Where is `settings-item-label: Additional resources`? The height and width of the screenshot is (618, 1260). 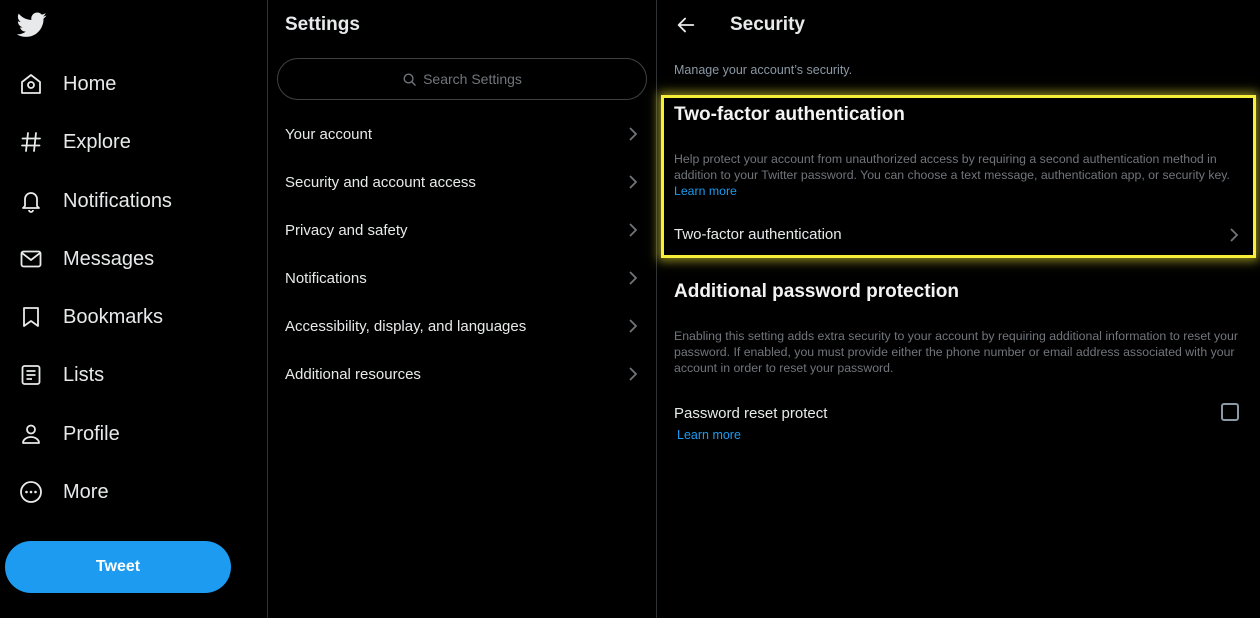 settings-item-label: Additional resources is located at coordinates (353, 374).